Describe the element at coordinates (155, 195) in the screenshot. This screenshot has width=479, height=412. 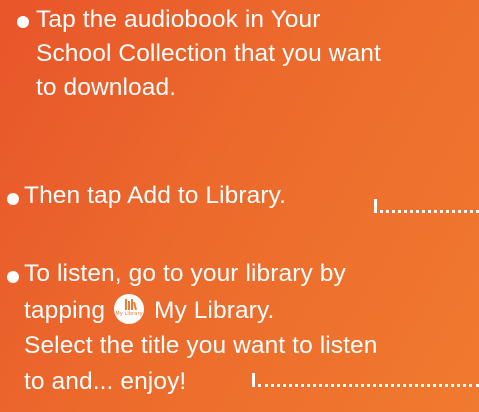
I see `step-text-line: Then tap Add to Library.` at that location.